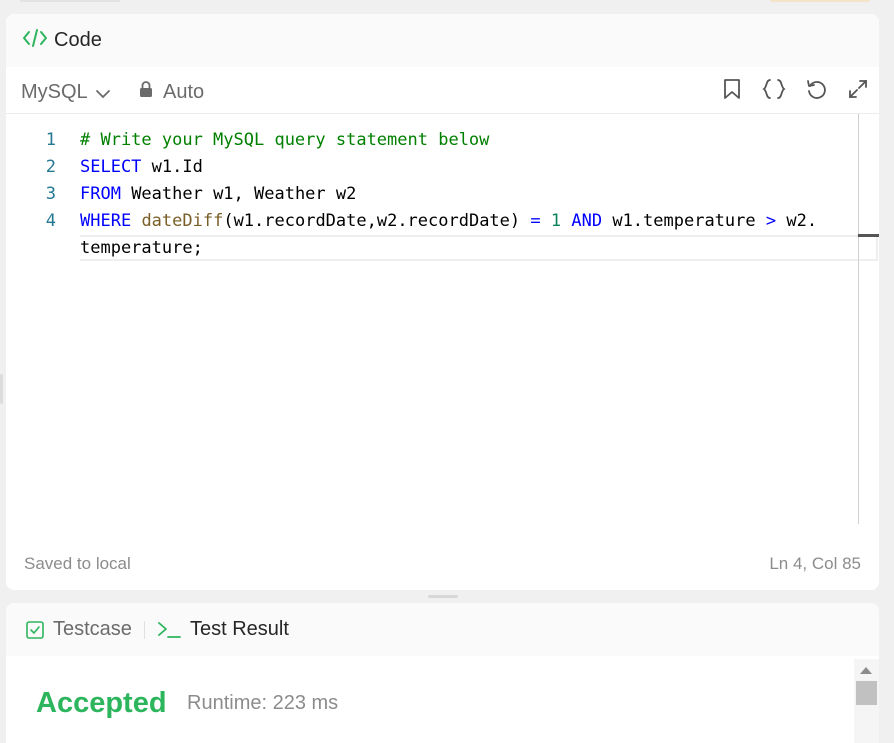 Image resolution: width=894 pixels, height=743 pixels. I want to click on code-line: FROM Weather w1, Weather w2, so click(470, 194).